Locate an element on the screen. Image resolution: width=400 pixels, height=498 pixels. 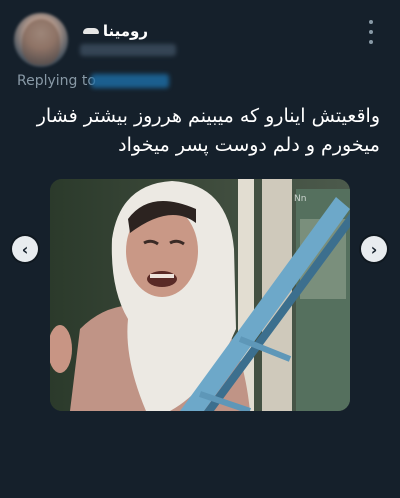
chevron-left-icon: ‹ is located at coordinates (25, 249).